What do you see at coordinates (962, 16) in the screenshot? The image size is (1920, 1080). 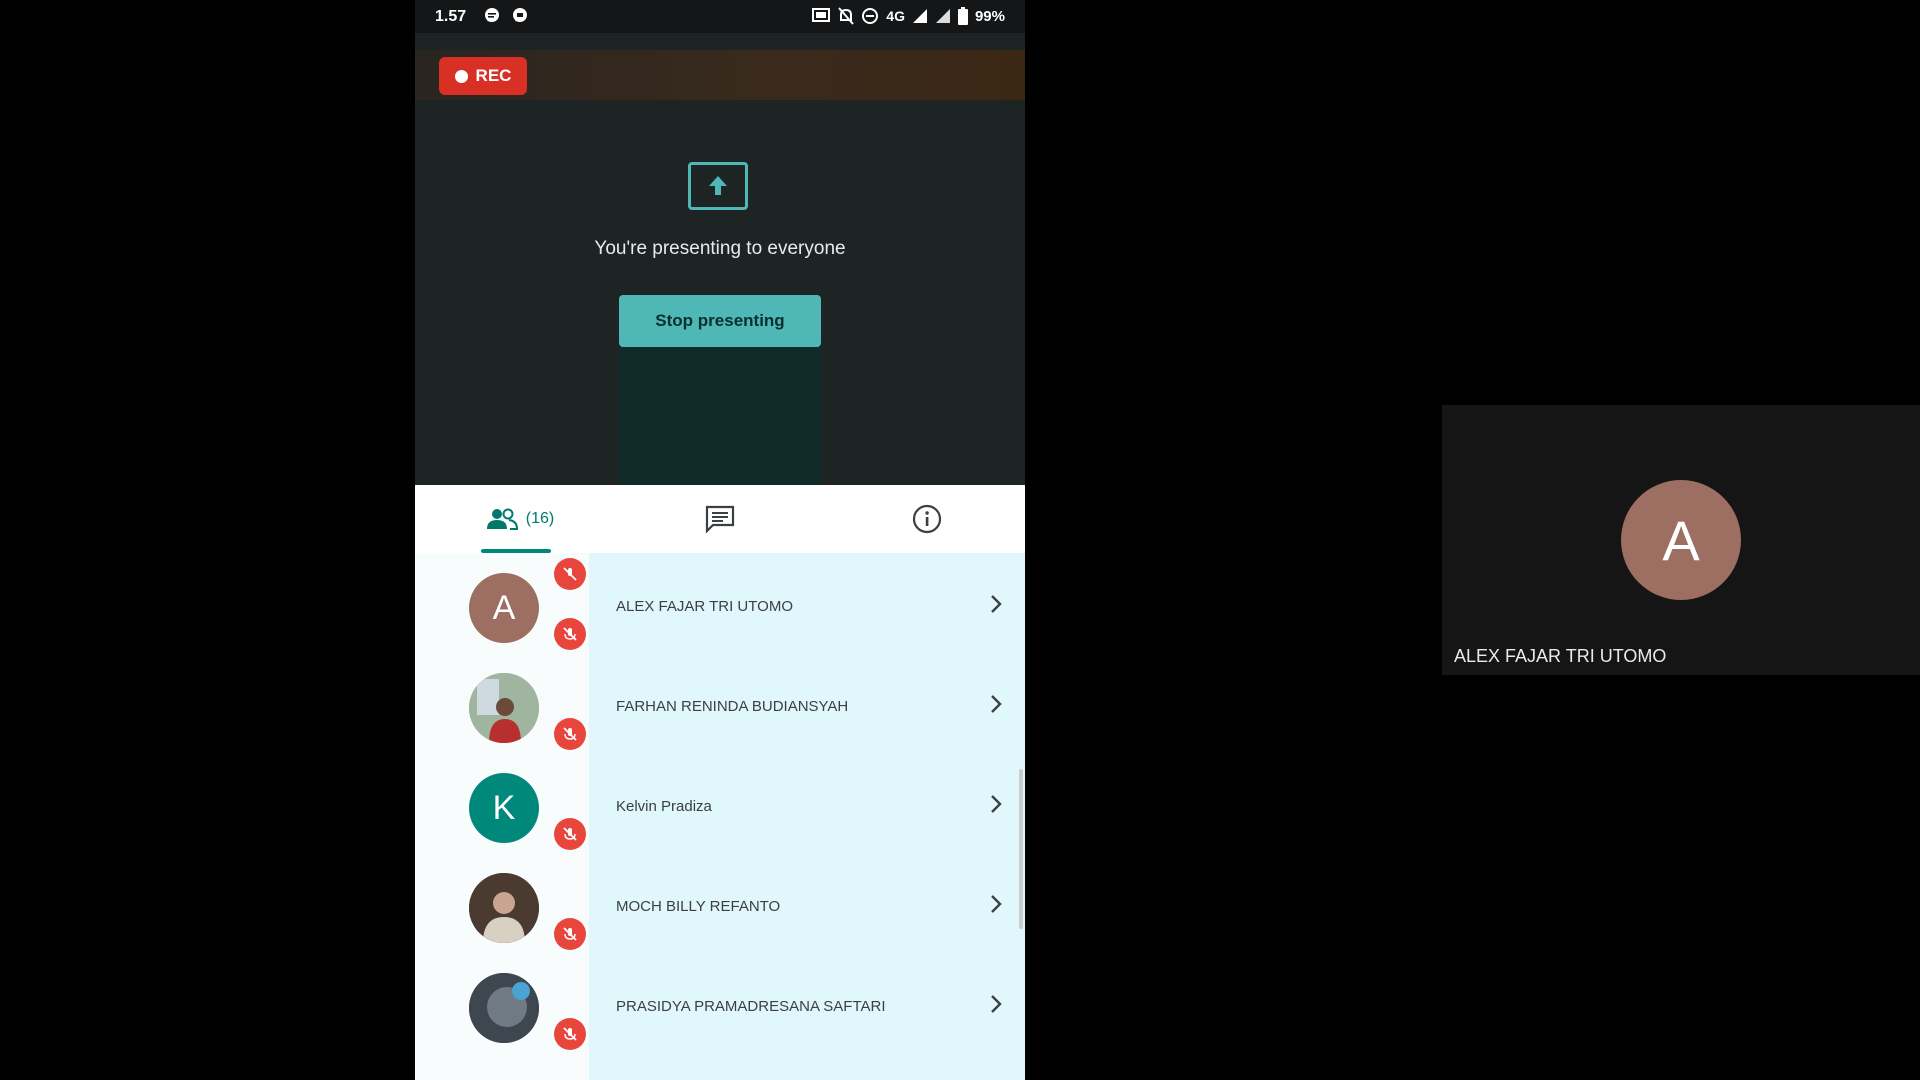 I see `battery-icon` at bounding box center [962, 16].